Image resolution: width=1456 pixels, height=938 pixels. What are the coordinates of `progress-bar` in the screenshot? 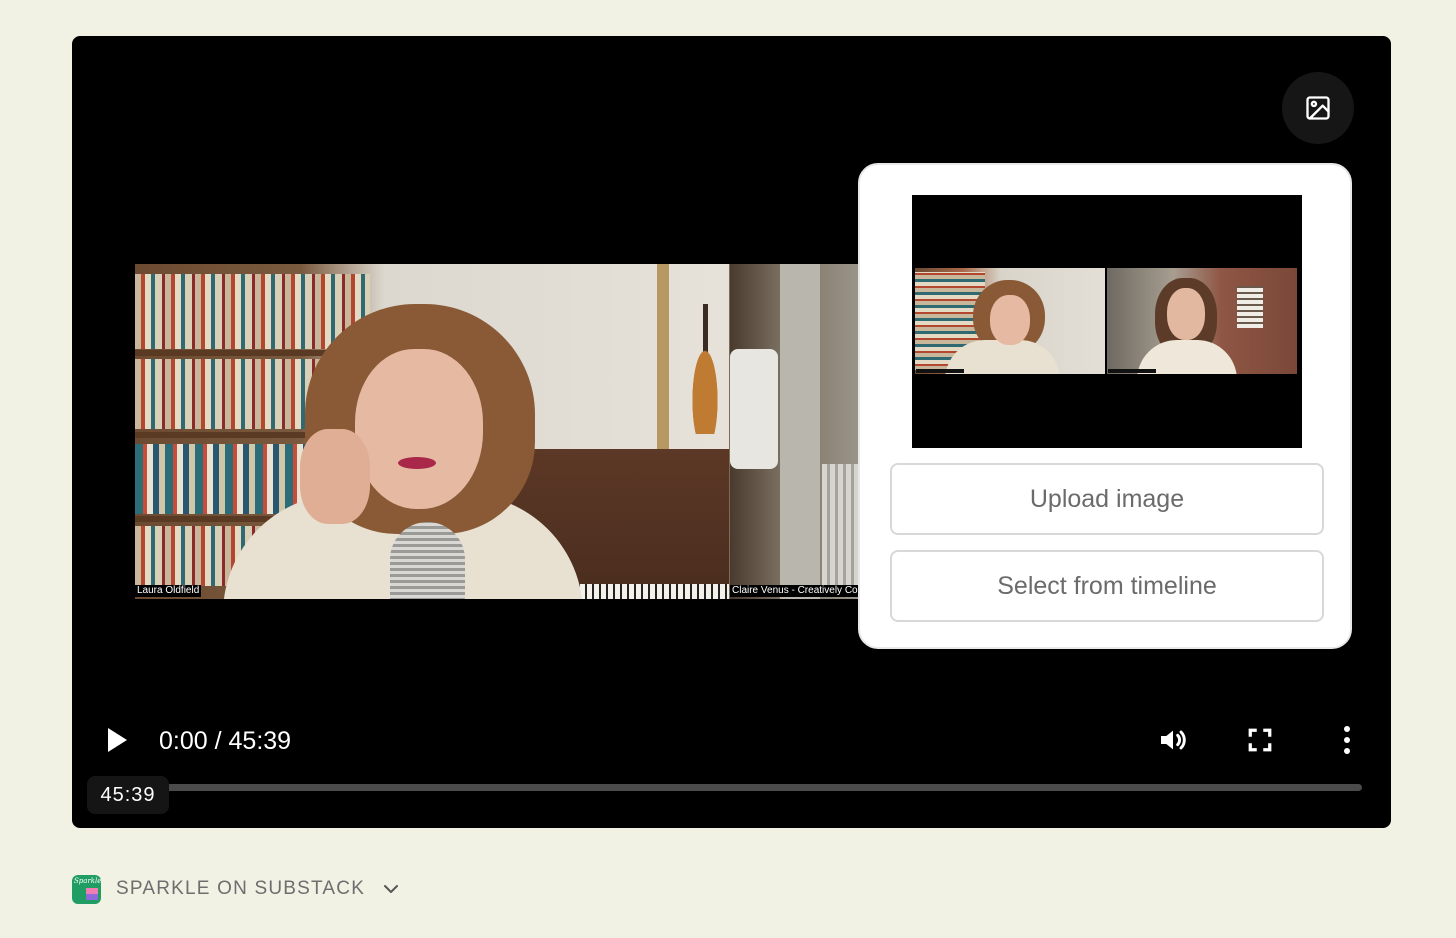 It's located at (763, 787).